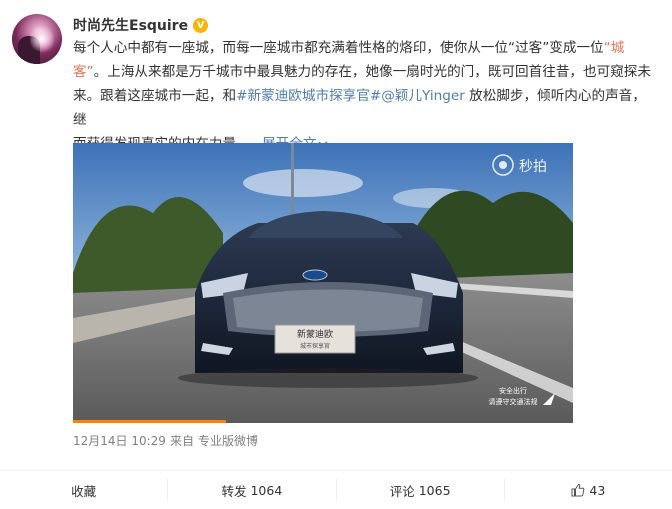  I want to click on author-name: 时尚先生Esquire, so click(130, 25).